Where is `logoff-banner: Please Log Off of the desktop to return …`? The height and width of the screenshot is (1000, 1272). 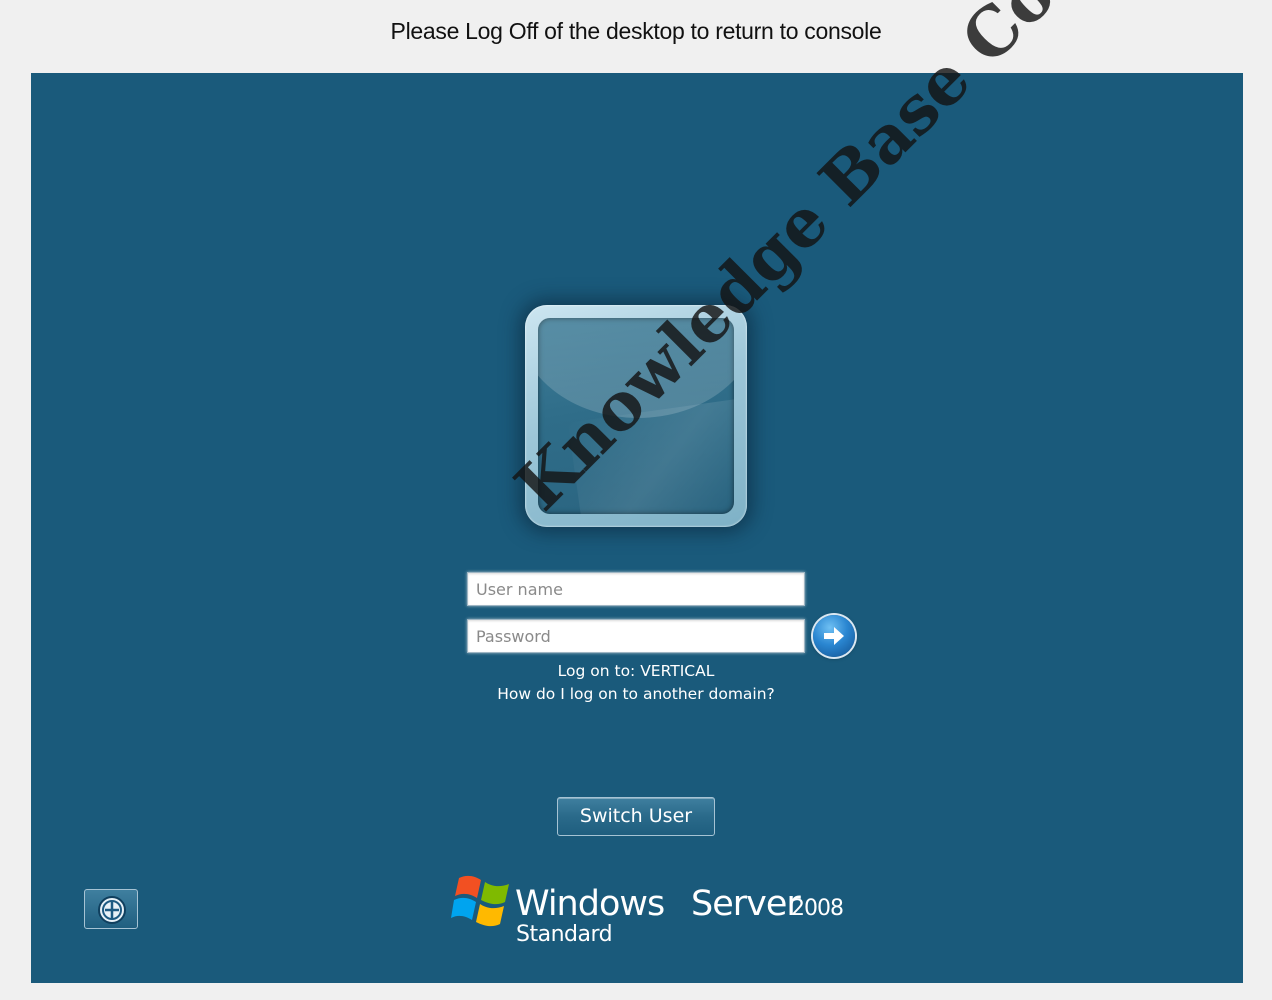
logoff-banner: Please Log Off of the desktop to return … is located at coordinates (636, 31).